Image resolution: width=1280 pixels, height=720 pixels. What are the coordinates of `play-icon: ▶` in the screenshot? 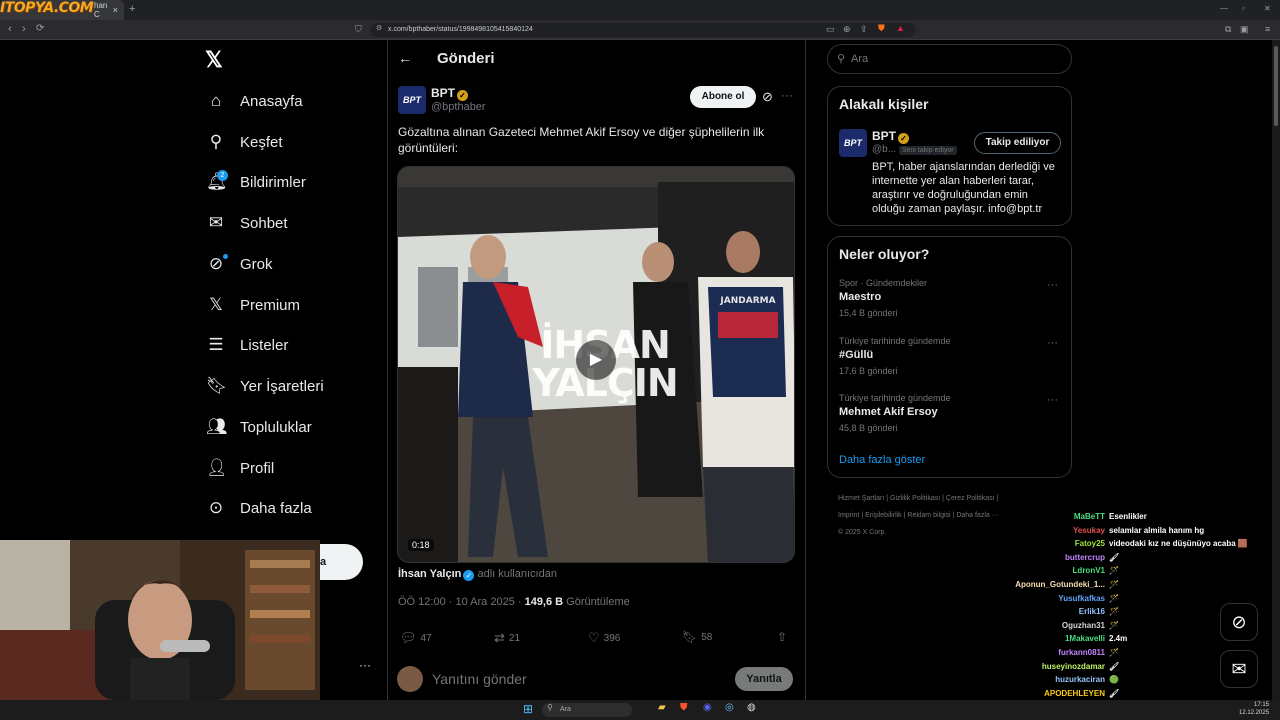 It's located at (596, 360).